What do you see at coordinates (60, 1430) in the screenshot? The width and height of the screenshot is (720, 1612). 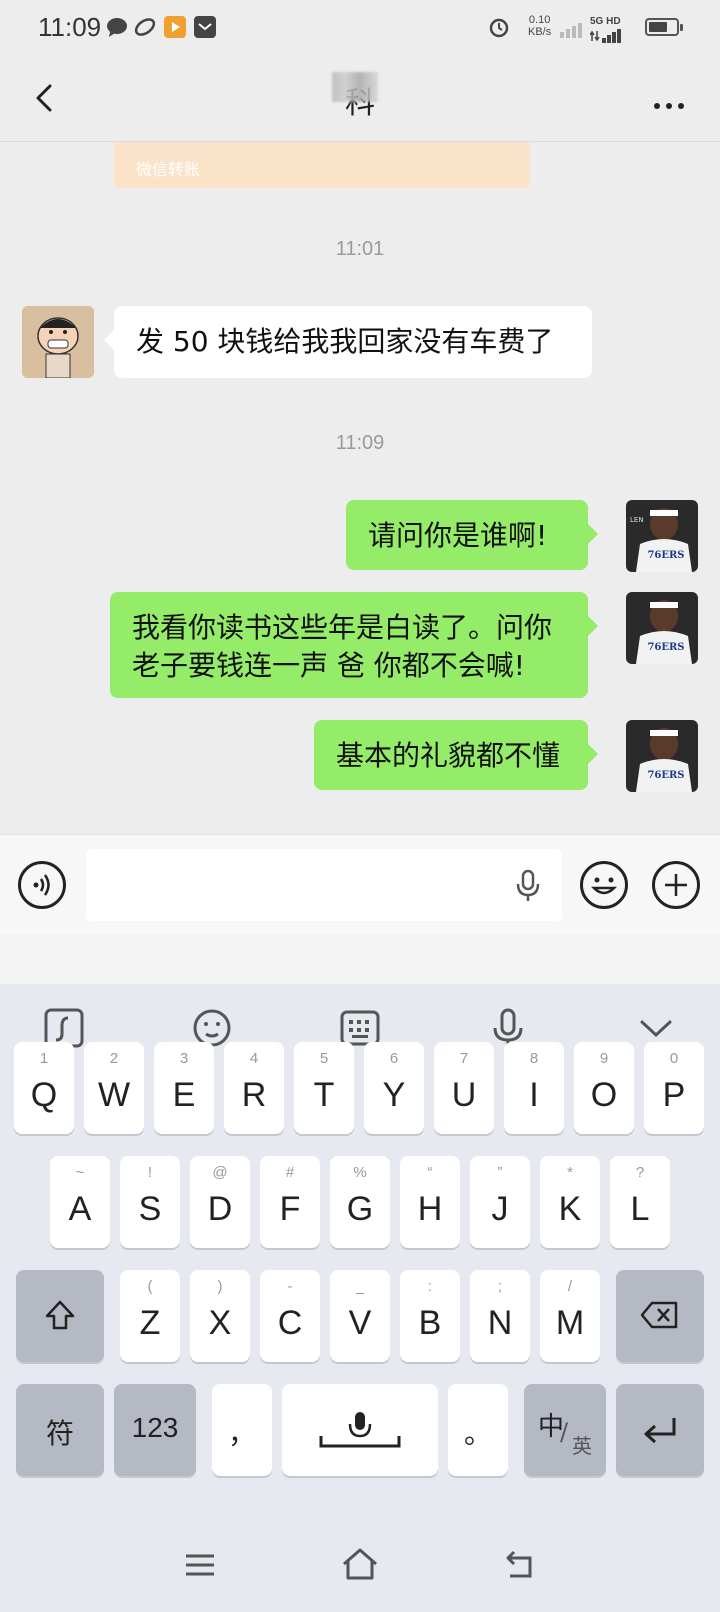 I see `symbols-key: 符` at bounding box center [60, 1430].